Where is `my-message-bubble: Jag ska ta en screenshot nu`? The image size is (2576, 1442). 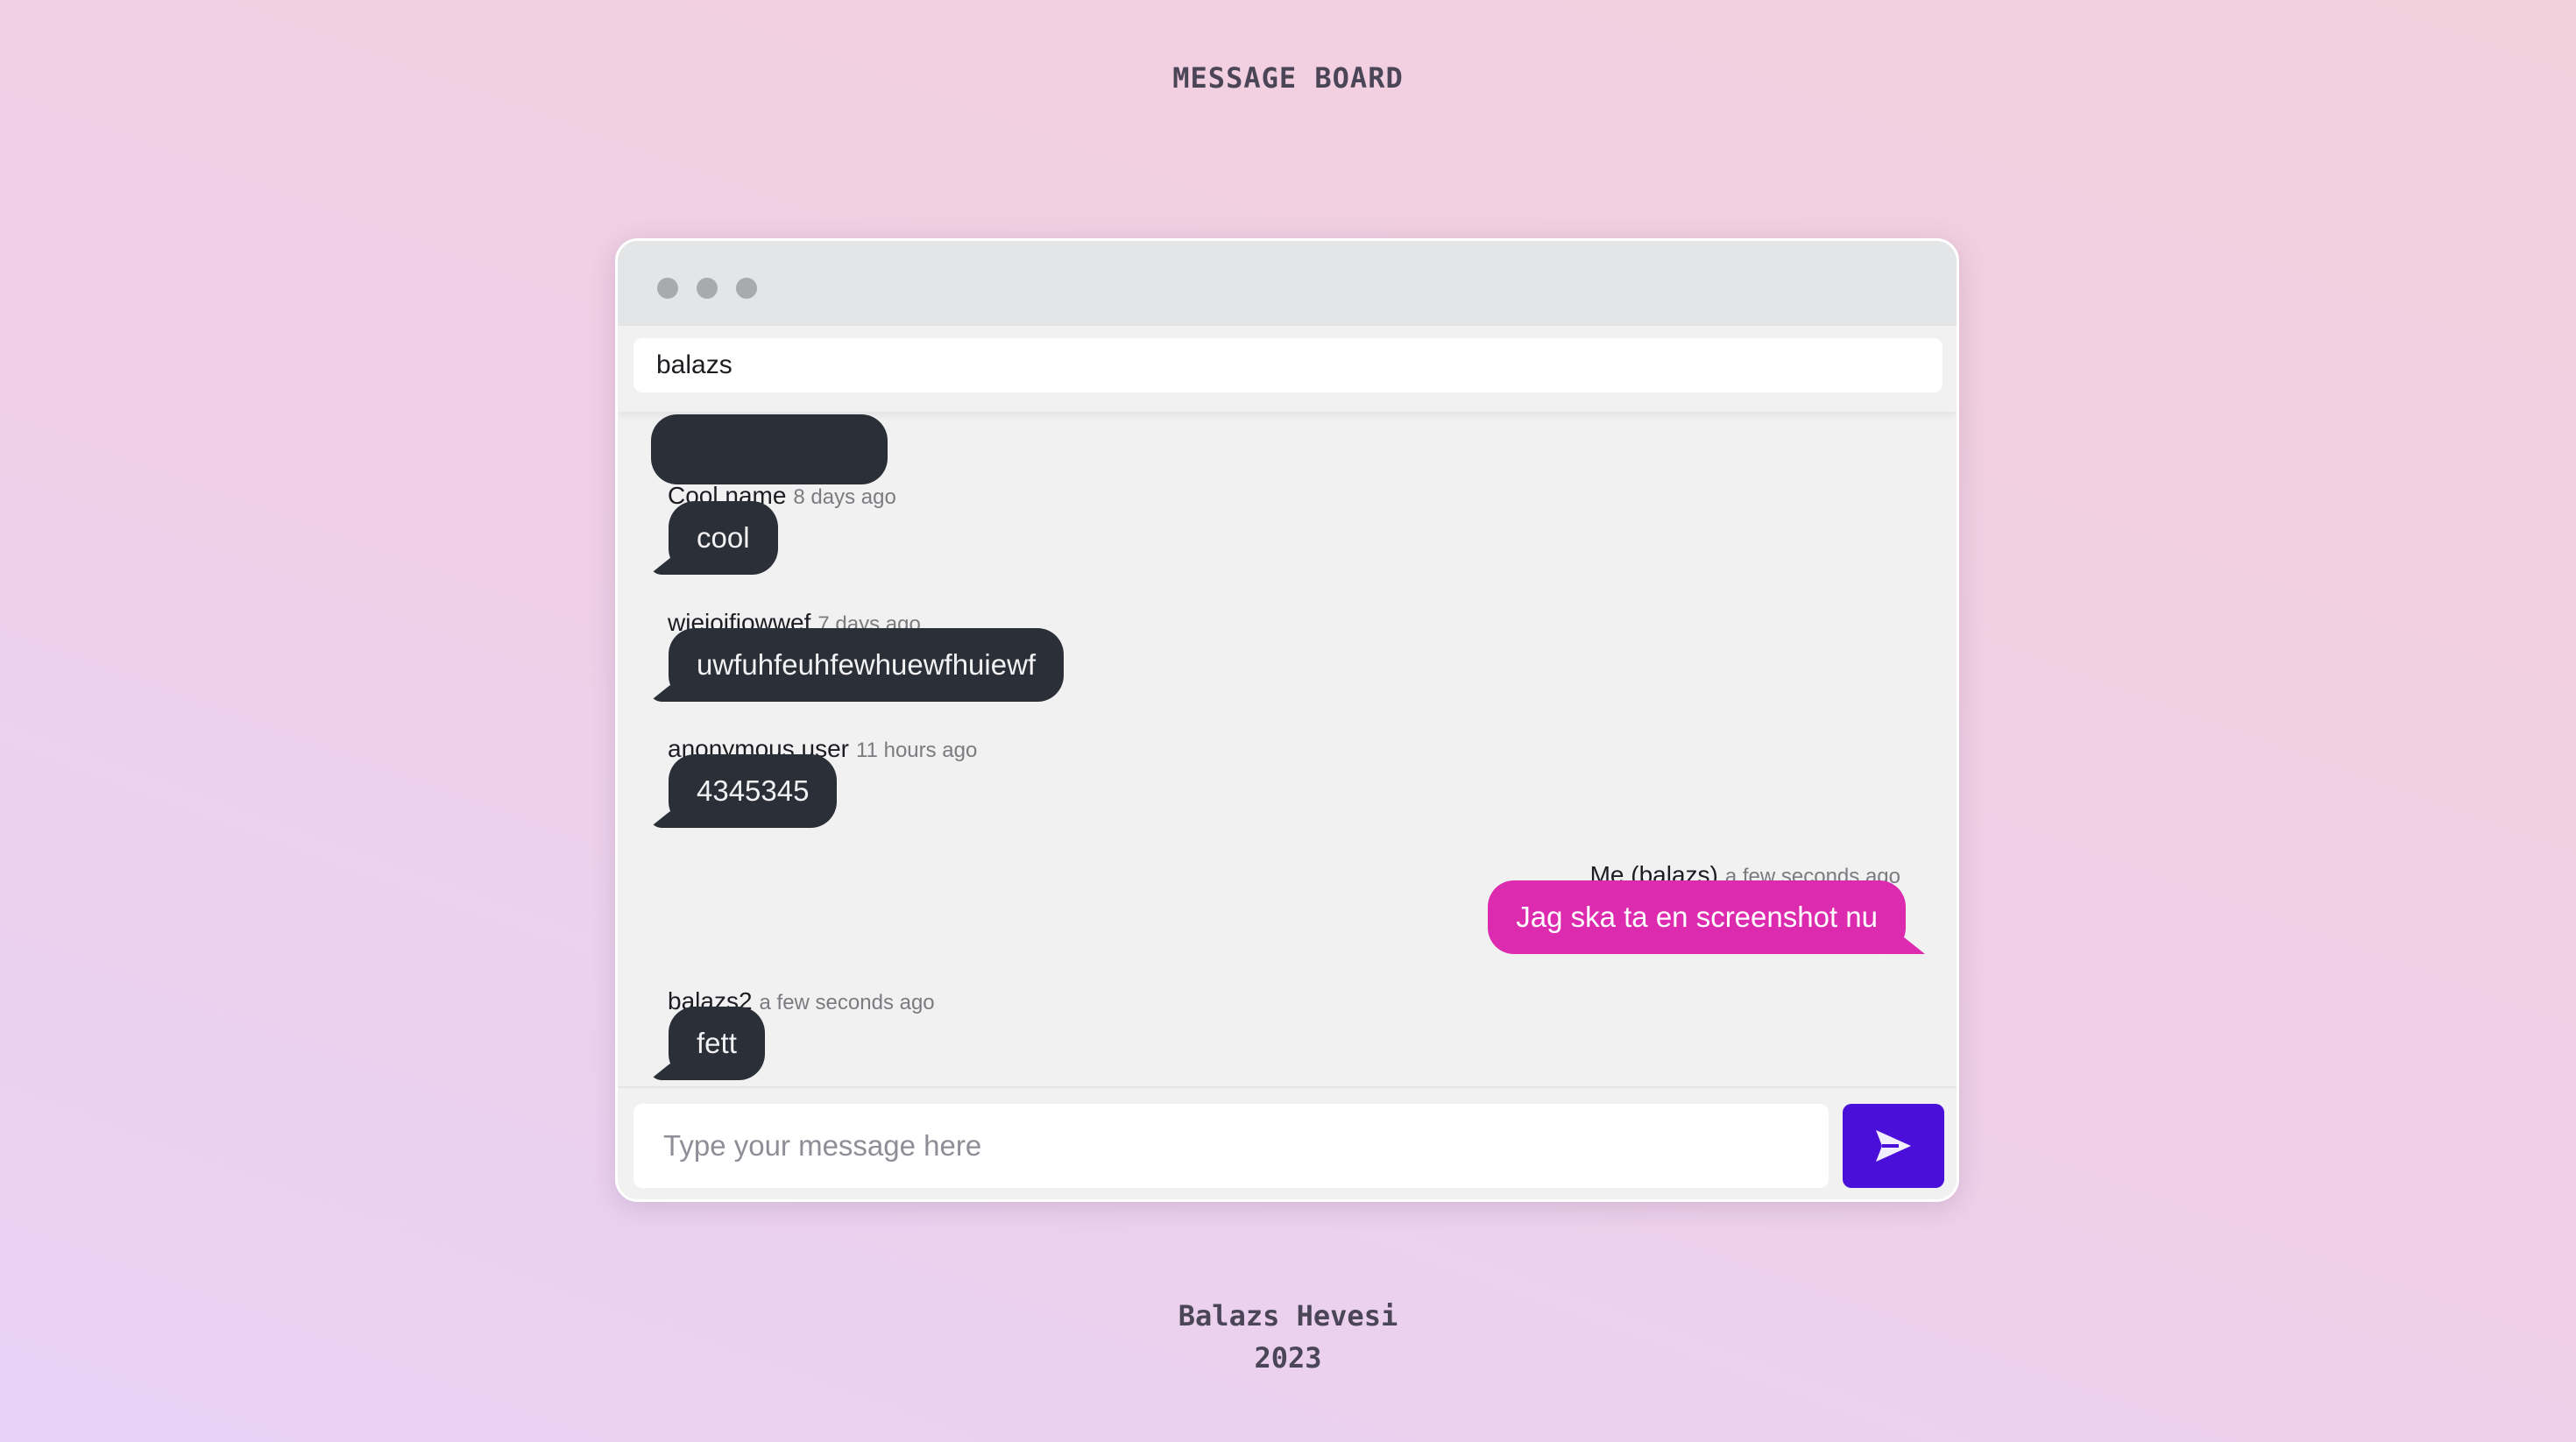 my-message-bubble: Jag ska ta en screenshot nu is located at coordinates (1697, 917).